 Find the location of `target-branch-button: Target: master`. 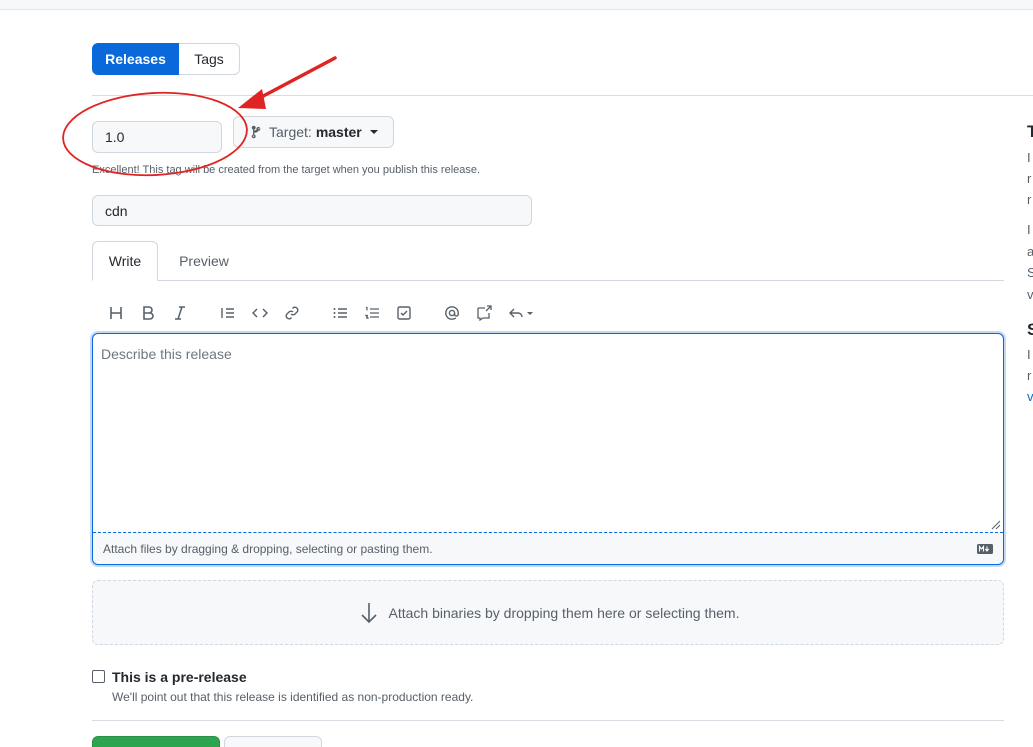

target-branch-button: Target: master is located at coordinates (313, 132).